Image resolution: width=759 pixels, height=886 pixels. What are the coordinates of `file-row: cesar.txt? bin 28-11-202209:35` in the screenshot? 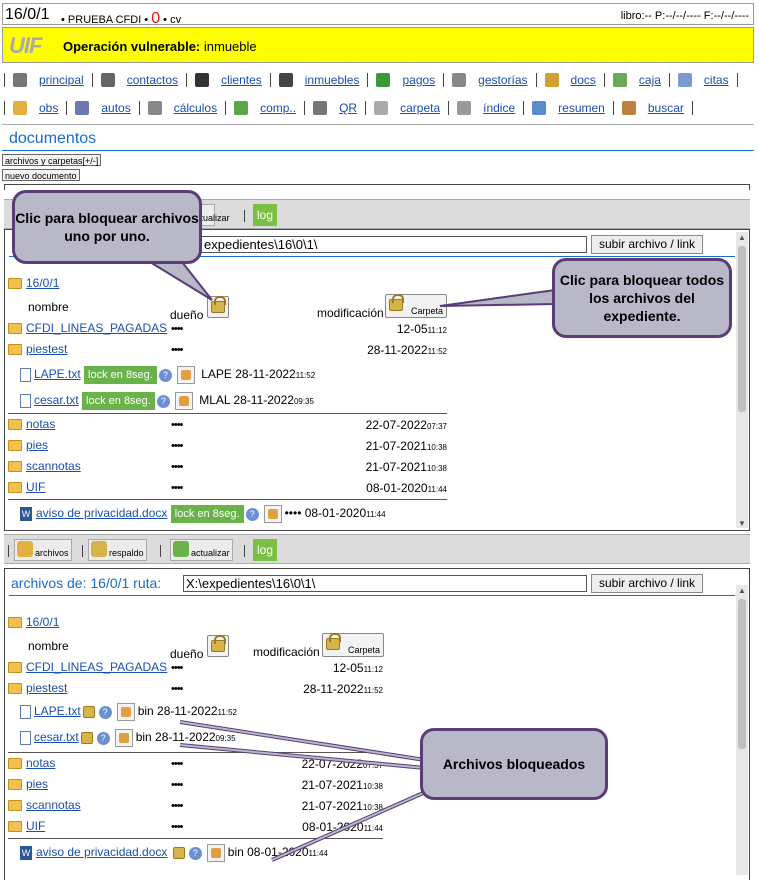 It's located at (128, 738).